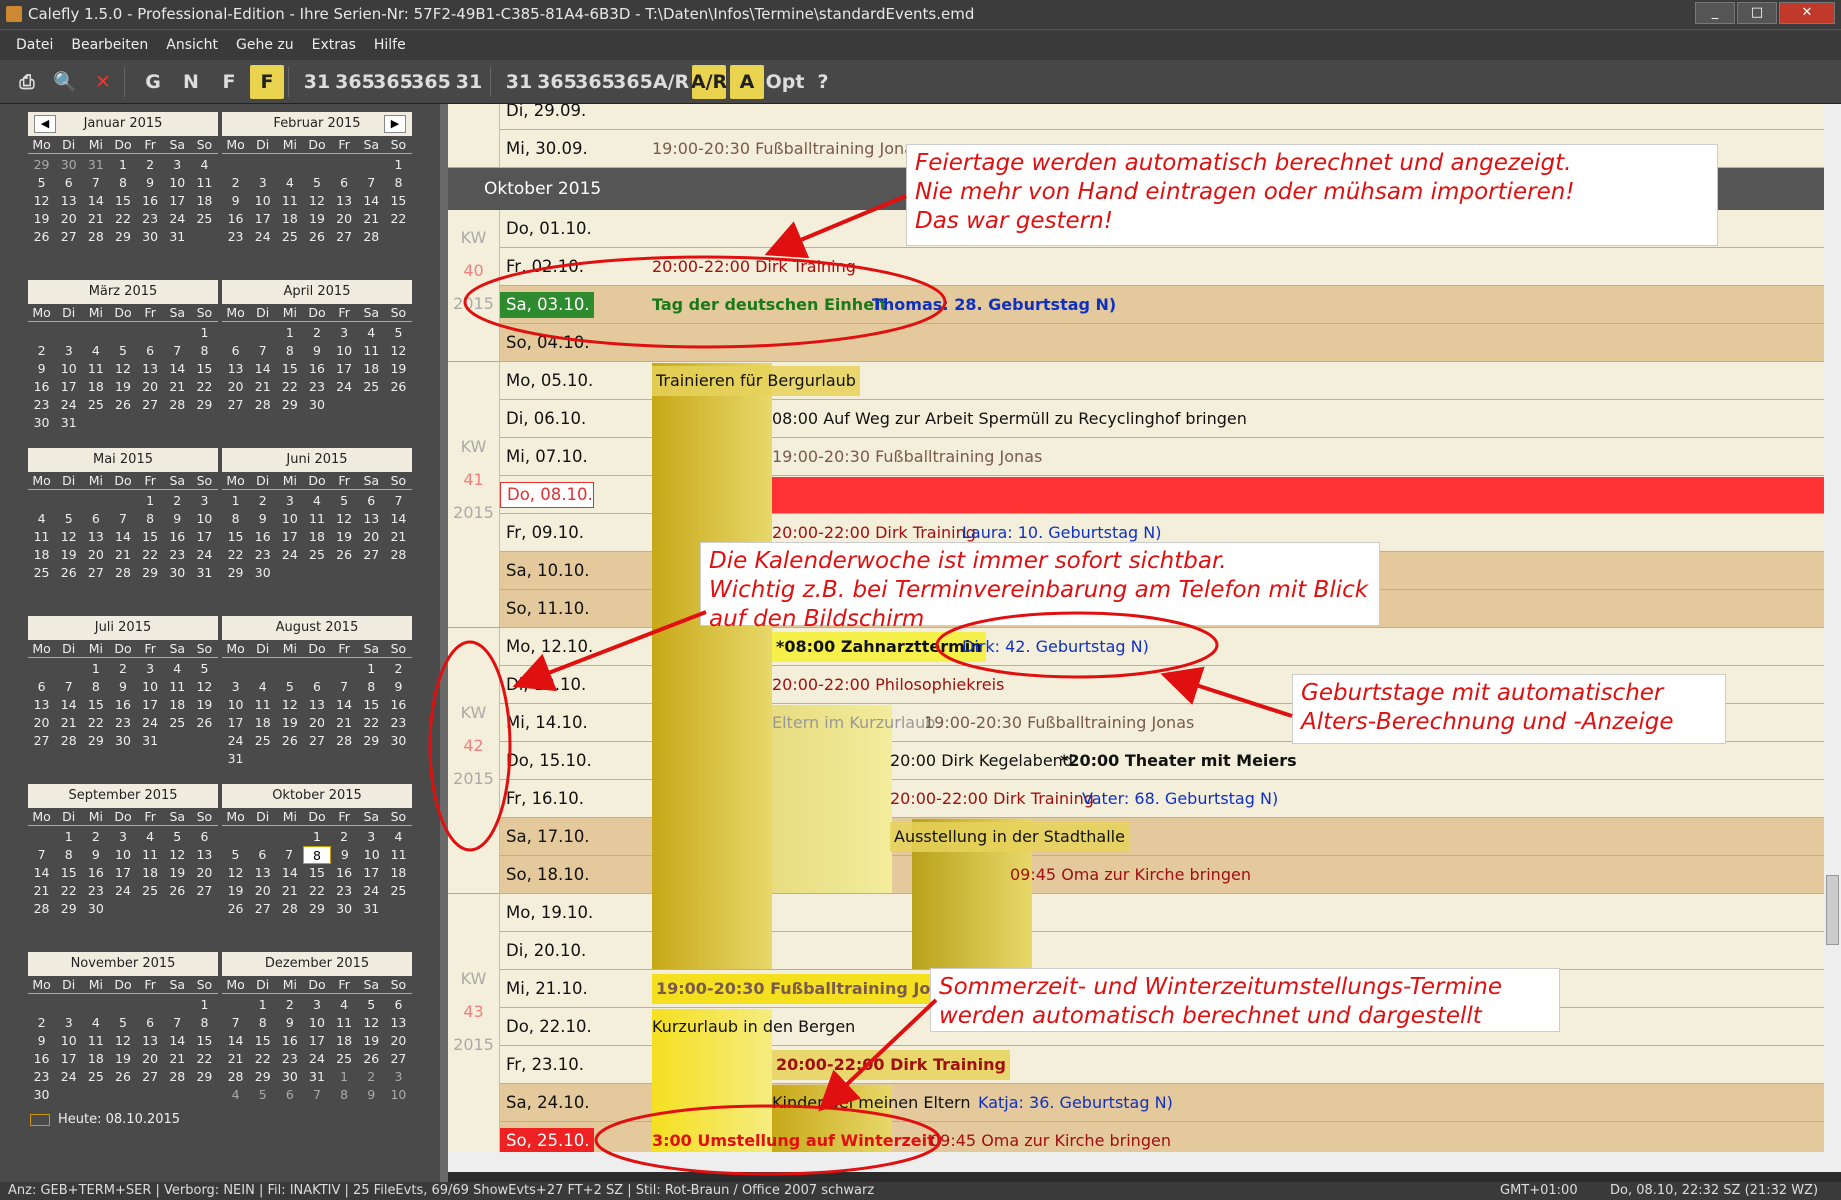 The width and height of the screenshot is (1841, 1200). I want to click on day-cell: 18, so click(95, 1059).